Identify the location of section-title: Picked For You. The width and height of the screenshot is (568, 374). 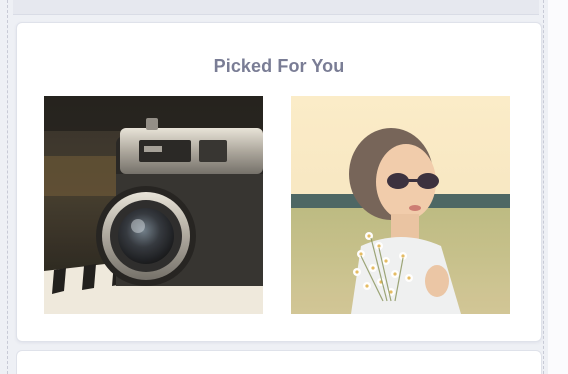
(279, 66).